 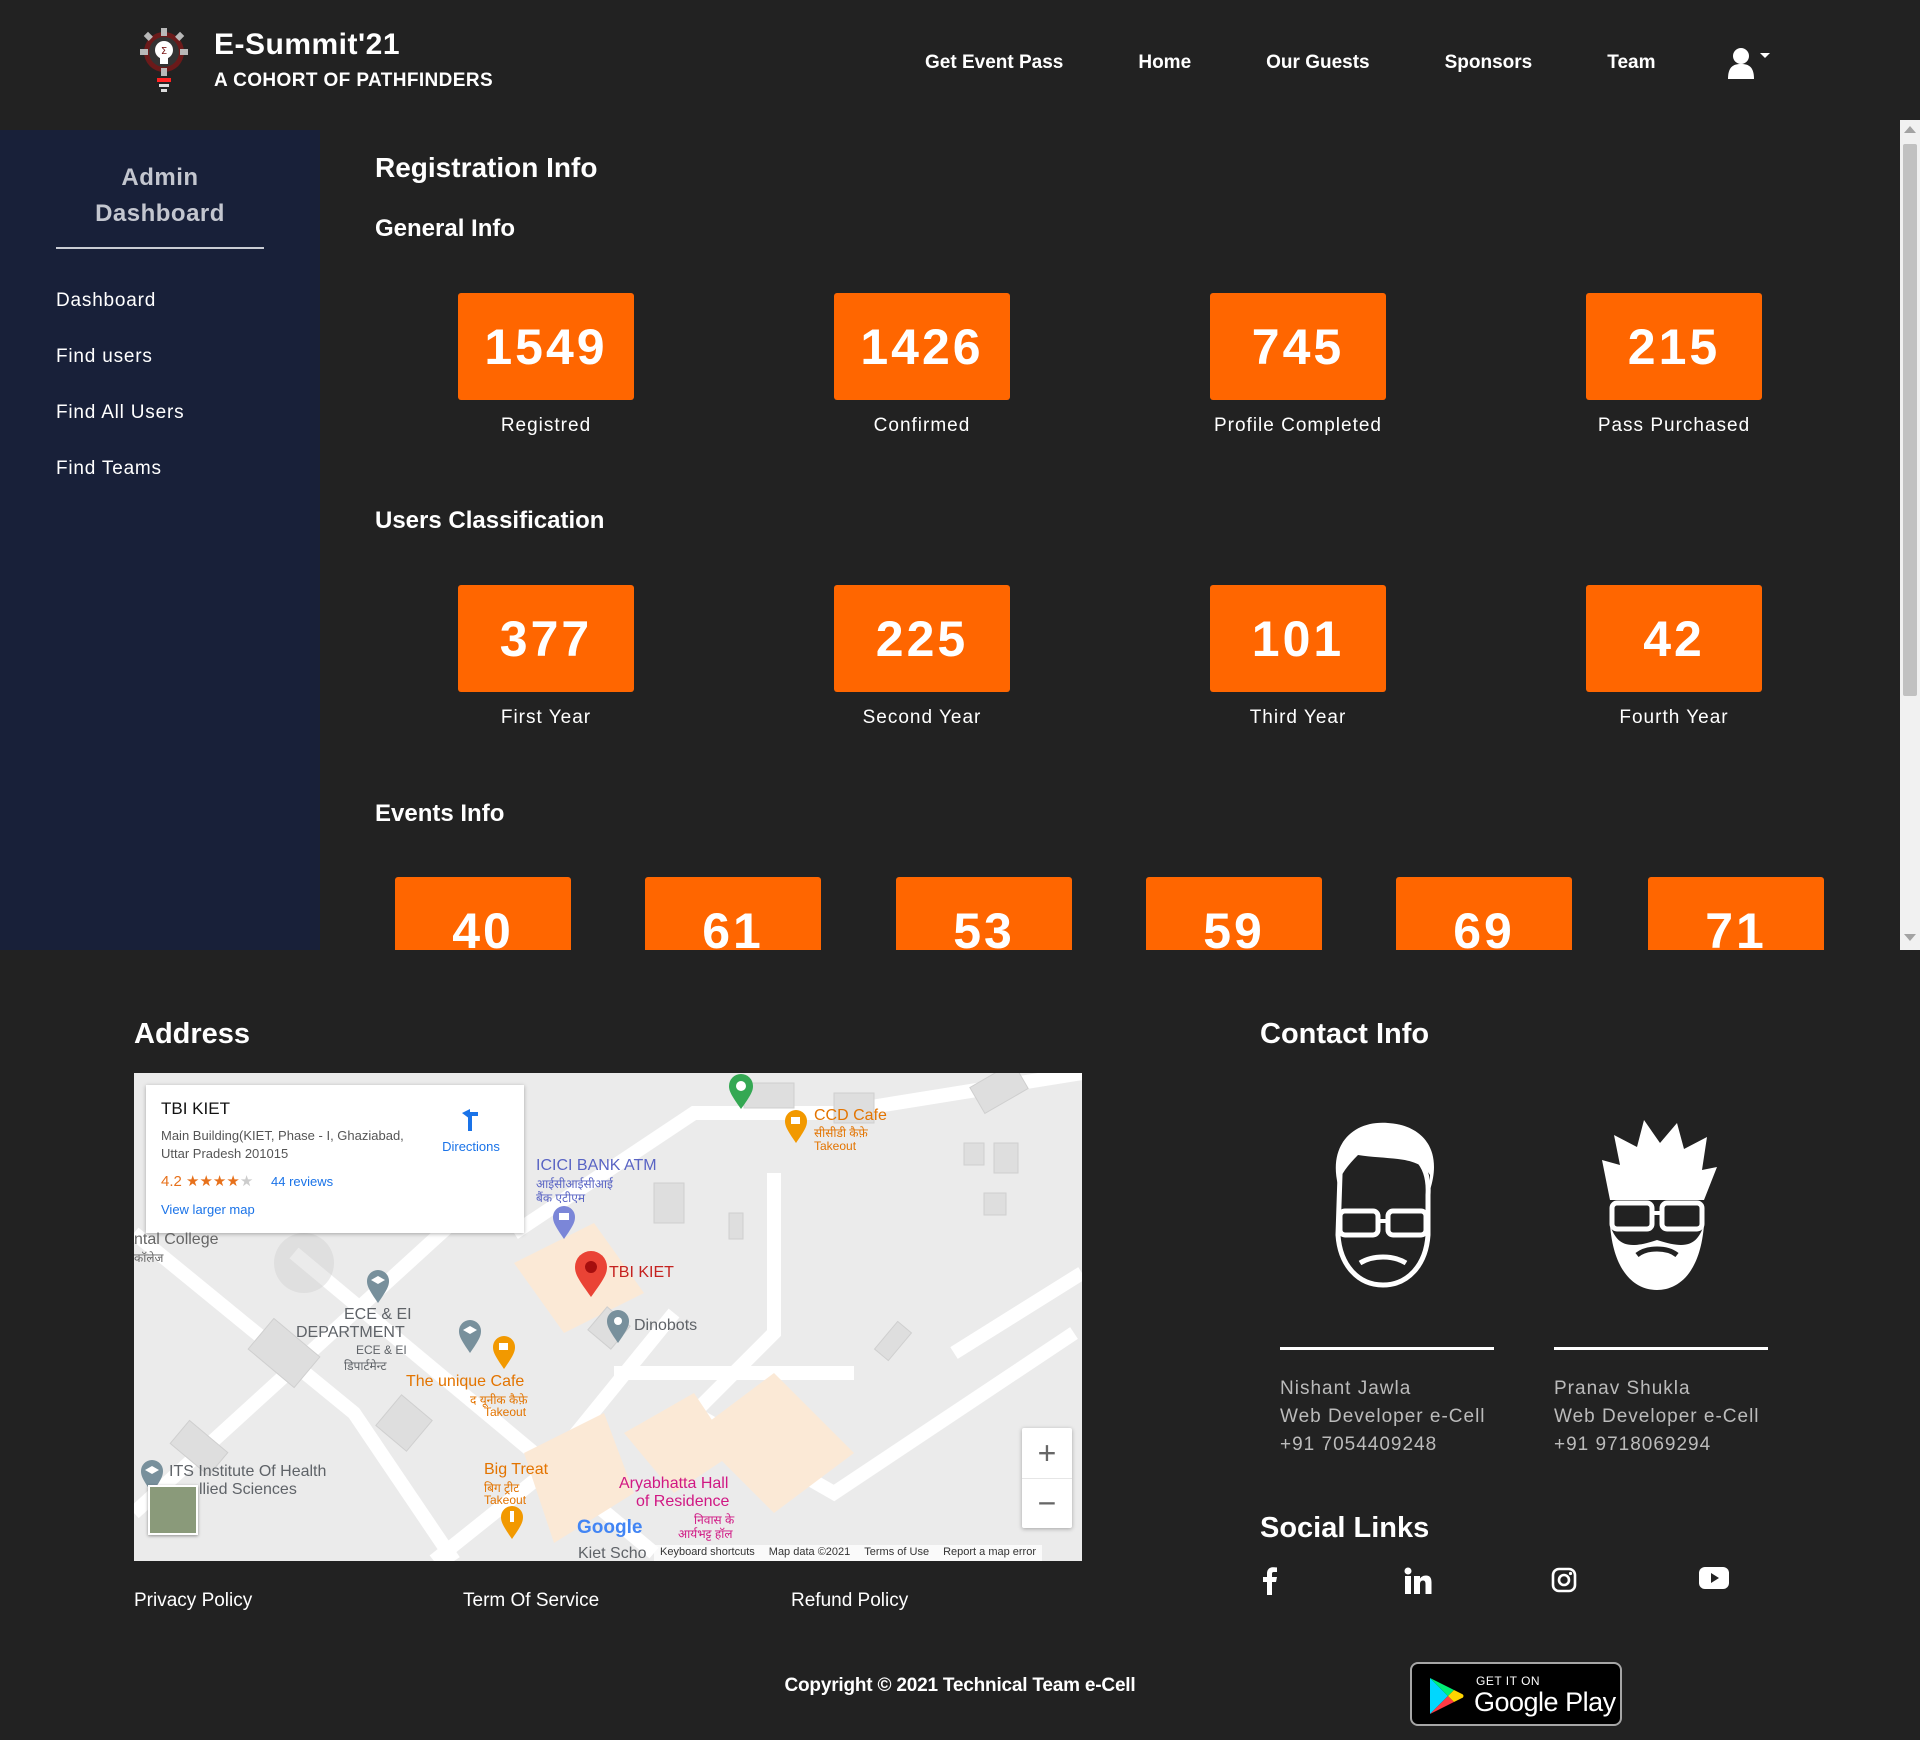 I want to click on map-label-college: ntal College, so click(x=176, y=1239).